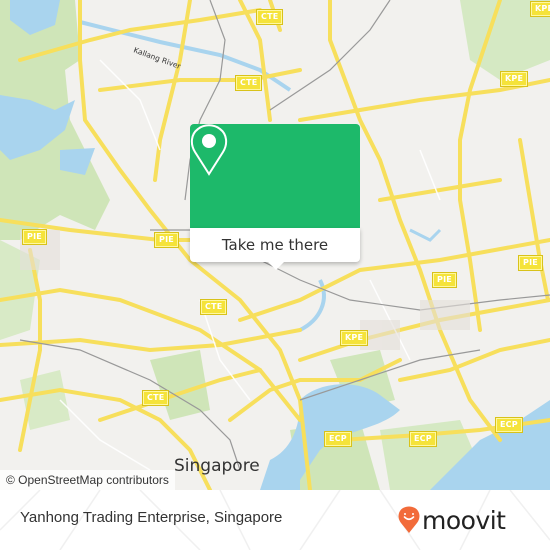  I want to click on place-title: Yanhong Trading Enterprise, Singapore, so click(151, 517).